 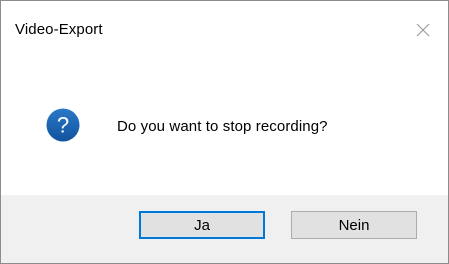 What do you see at coordinates (59, 29) in the screenshot?
I see `dialog-title: Video-Export` at bounding box center [59, 29].